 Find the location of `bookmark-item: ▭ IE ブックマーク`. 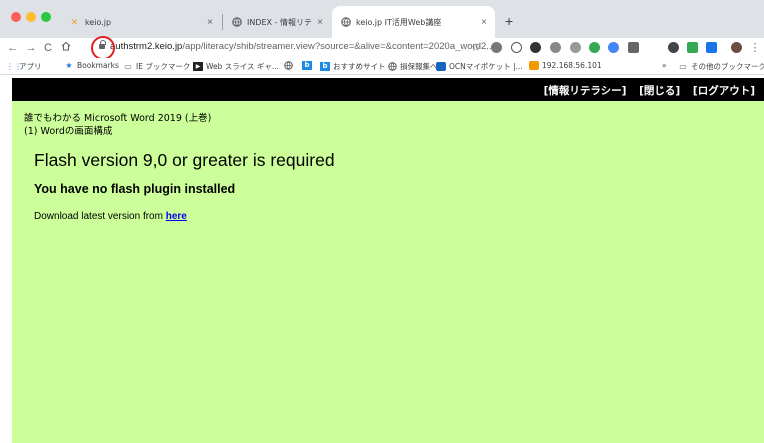

bookmark-item: ▭ IE ブックマーク is located at coordinates (156, 66).